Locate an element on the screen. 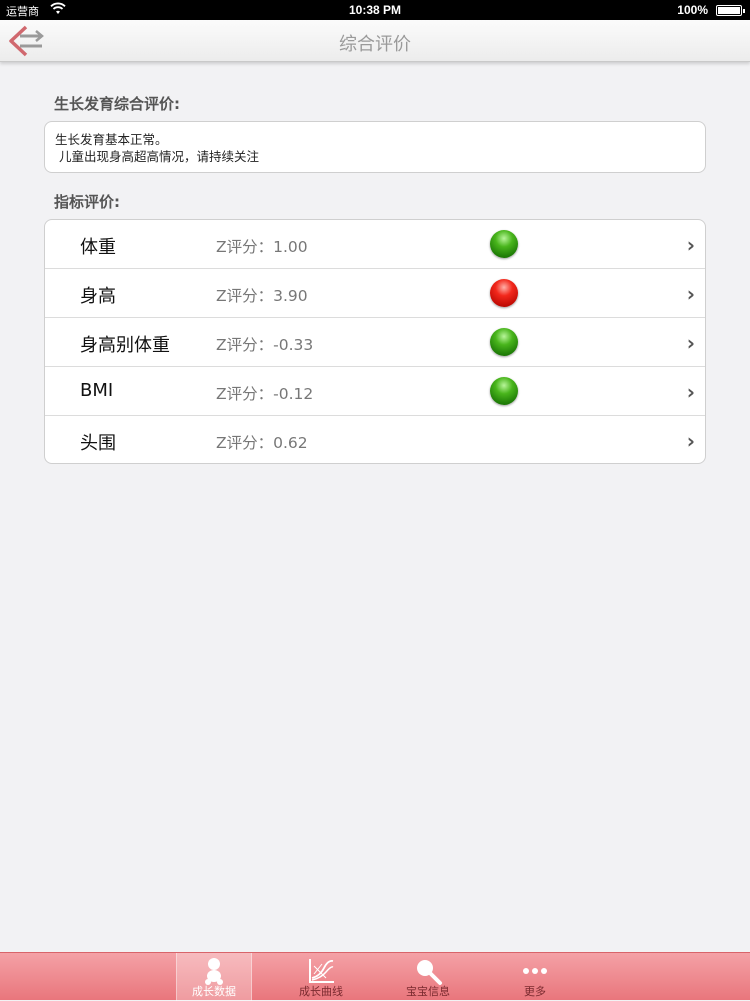 This screenshot has width=750, height=1001. indicator-name: 头围 is located at coordinates (98, 443).